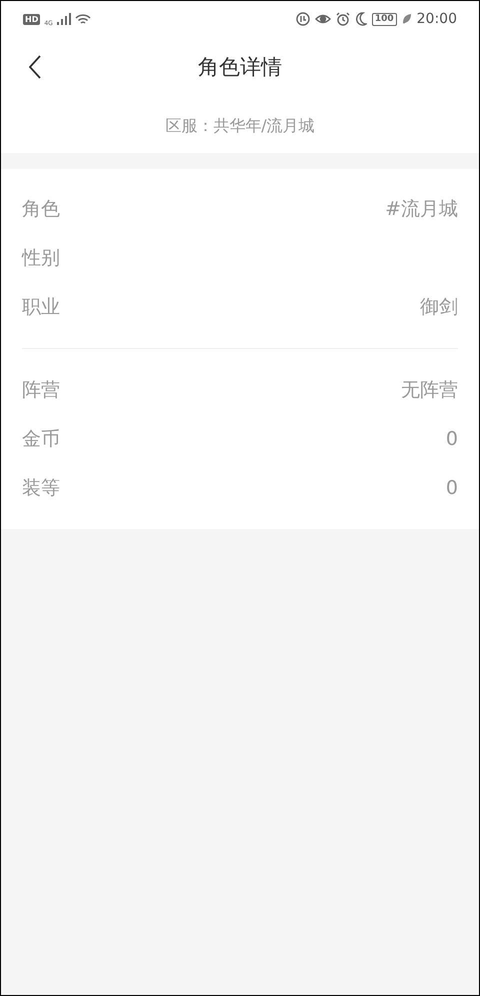 The height and width of the screenshot is (996, 480). Describe the element at coordinates (240, 126) in the screenshot. I see `server-label: 区服：共华年/流月城` at that location.